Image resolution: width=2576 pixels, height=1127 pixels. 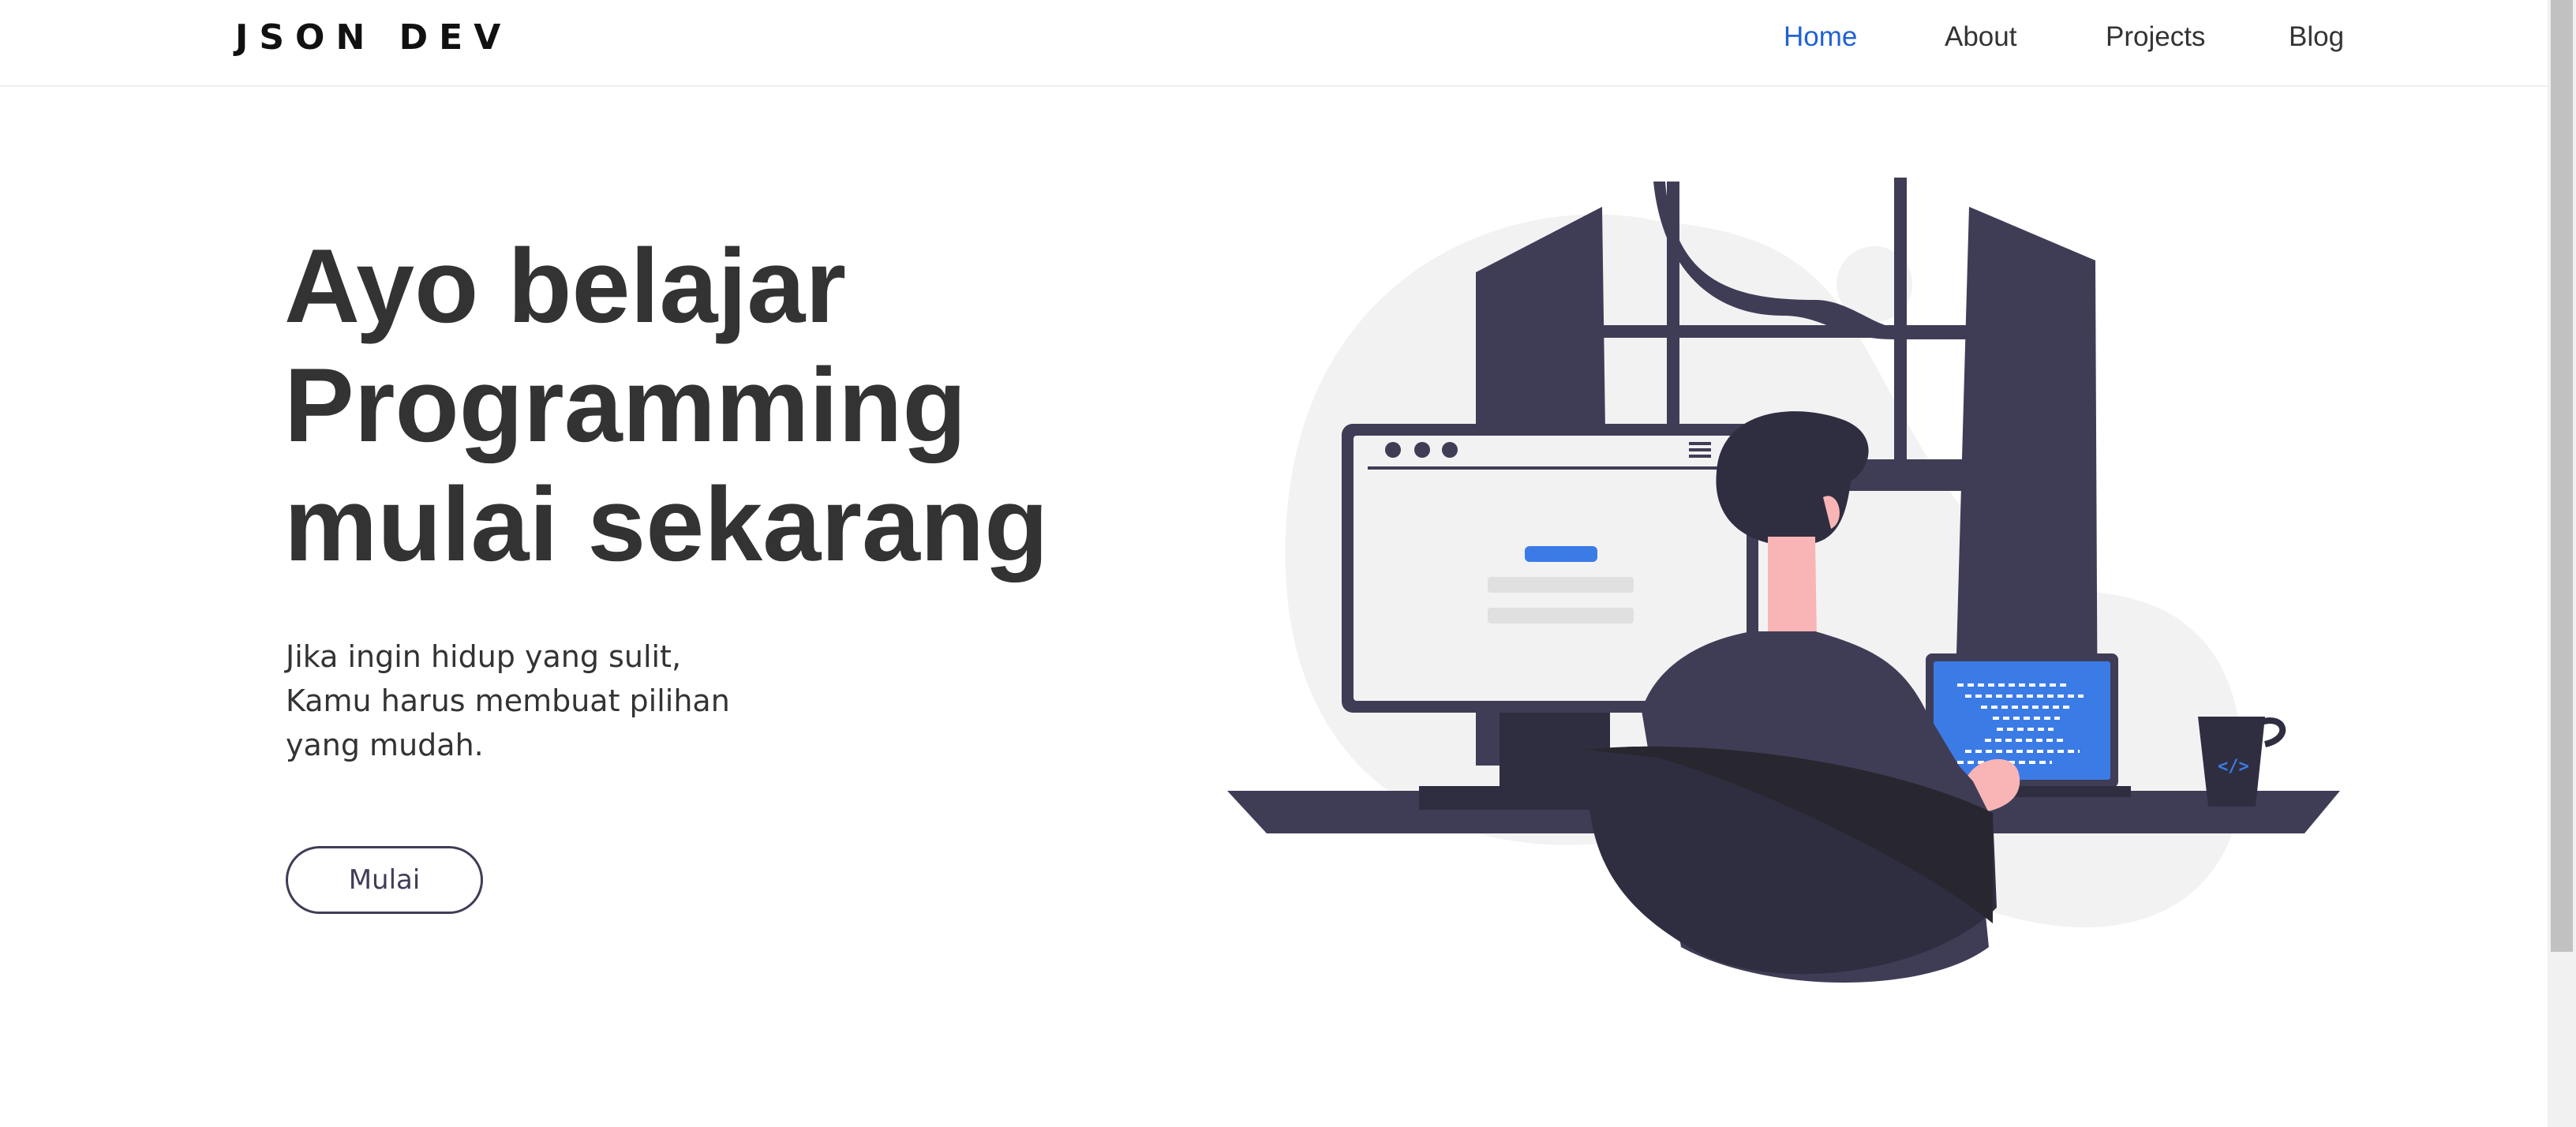 What do you see at coordinates (385, 745) in the screenshot?
I see `hero-subtitle-line-3: yang mudah.` at bounding box center [385, 745].